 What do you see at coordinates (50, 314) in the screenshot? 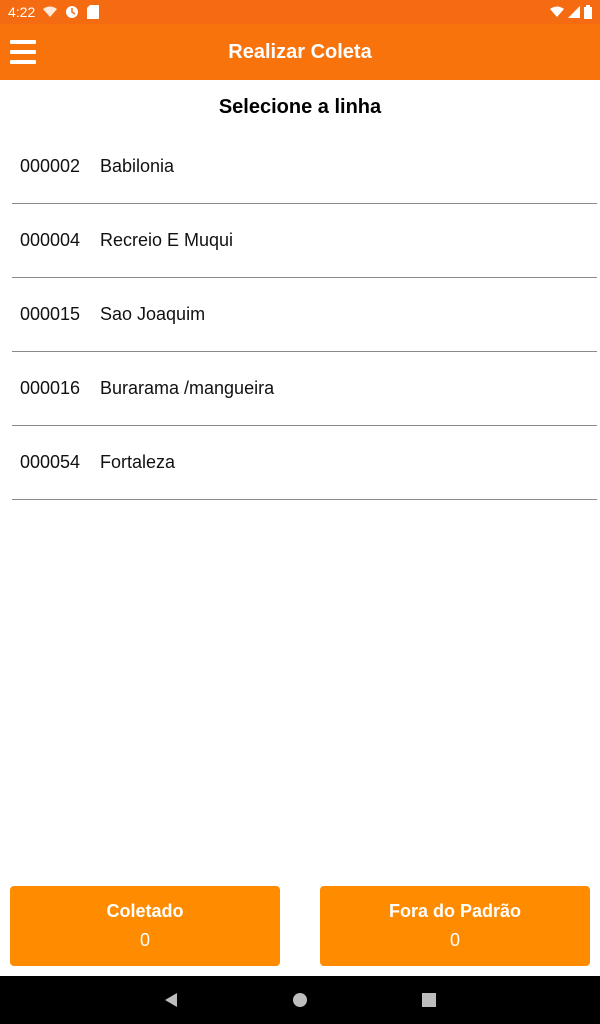
I see `line-code: 000015` at bounding box center [50, 314].